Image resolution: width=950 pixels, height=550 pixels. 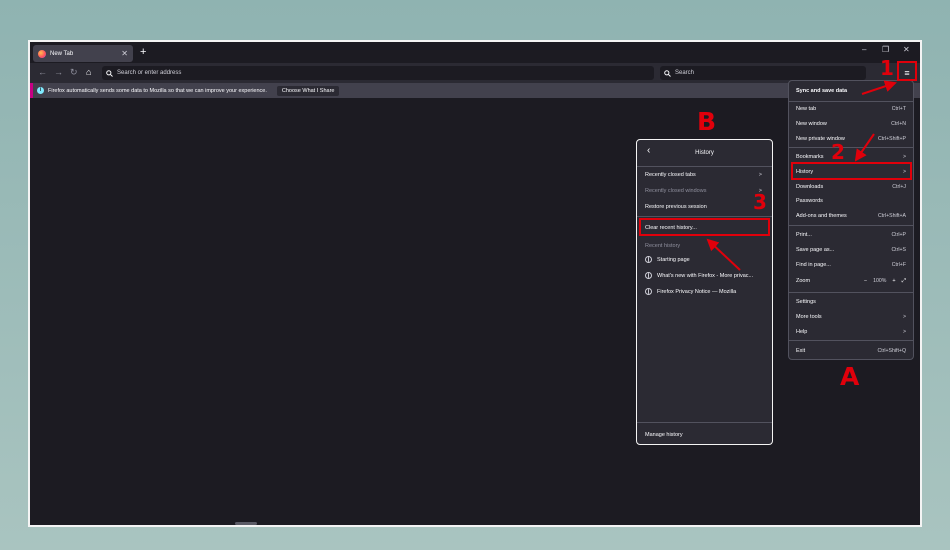 I want to click on annotation-arrows, so click(x=801, y=175).